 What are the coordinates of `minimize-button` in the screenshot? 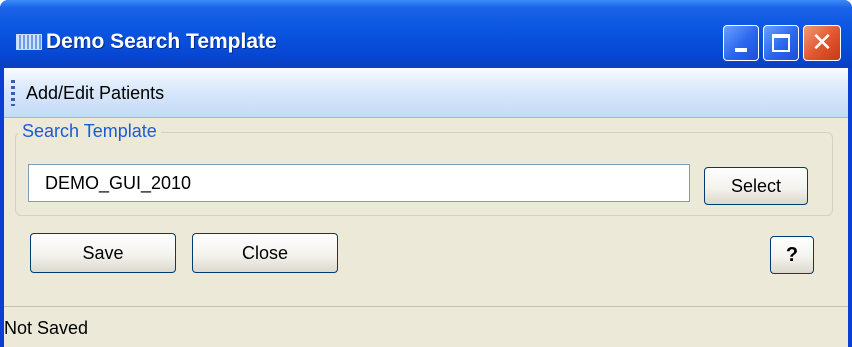 It's located at (741, 43).